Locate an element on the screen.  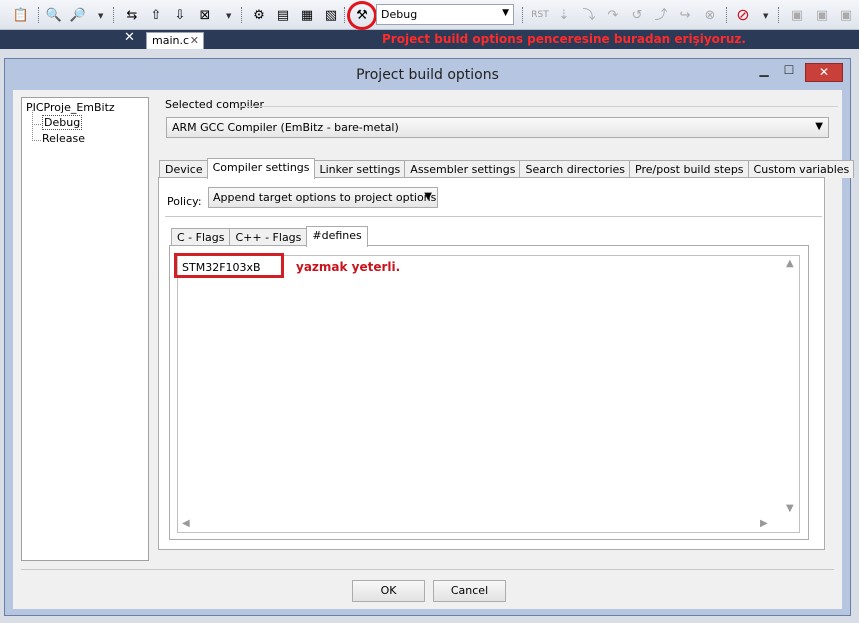
selected-compiler-label: Selected compiler is located at coordinates (215, 104).